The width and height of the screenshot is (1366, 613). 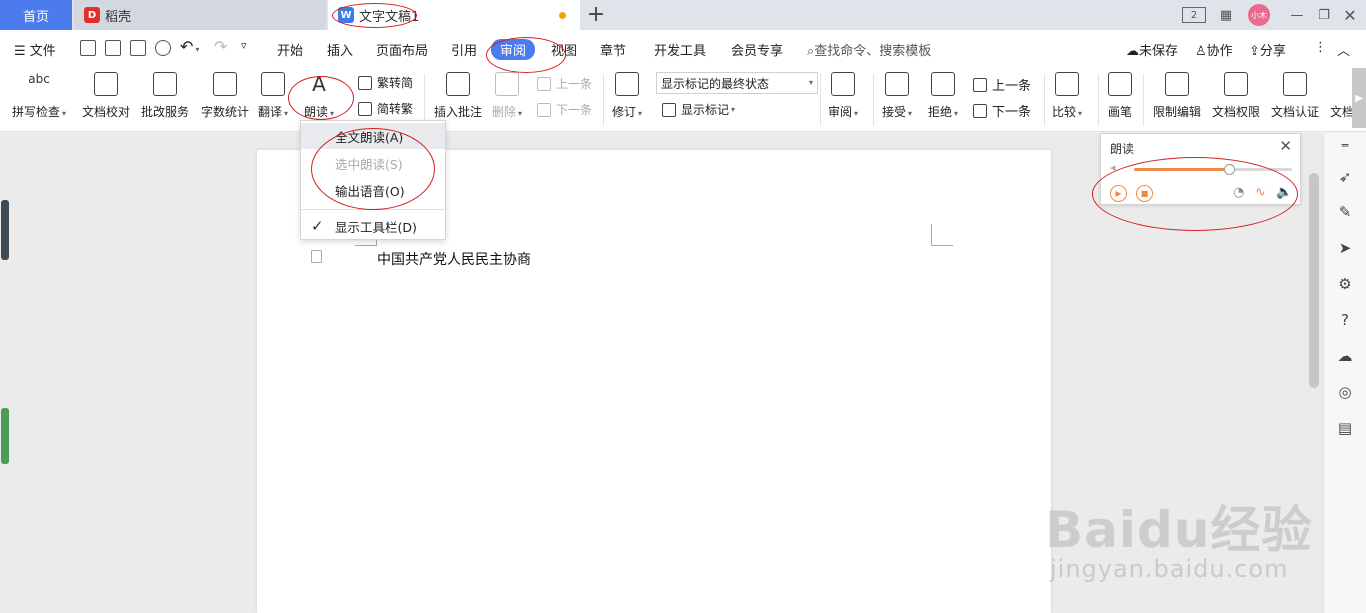 What do you see at coordinates (39, 96) in the screenshot?
I see `spellcheck-button: abc 拼写检查 ▾` at bounding box center [39, 96].